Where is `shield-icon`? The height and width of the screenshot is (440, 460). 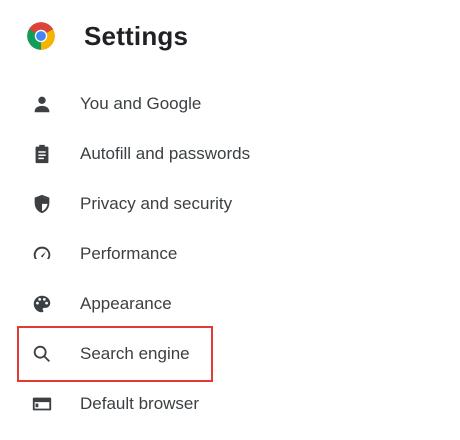 shield-icon is located at coordinates (42, 204).